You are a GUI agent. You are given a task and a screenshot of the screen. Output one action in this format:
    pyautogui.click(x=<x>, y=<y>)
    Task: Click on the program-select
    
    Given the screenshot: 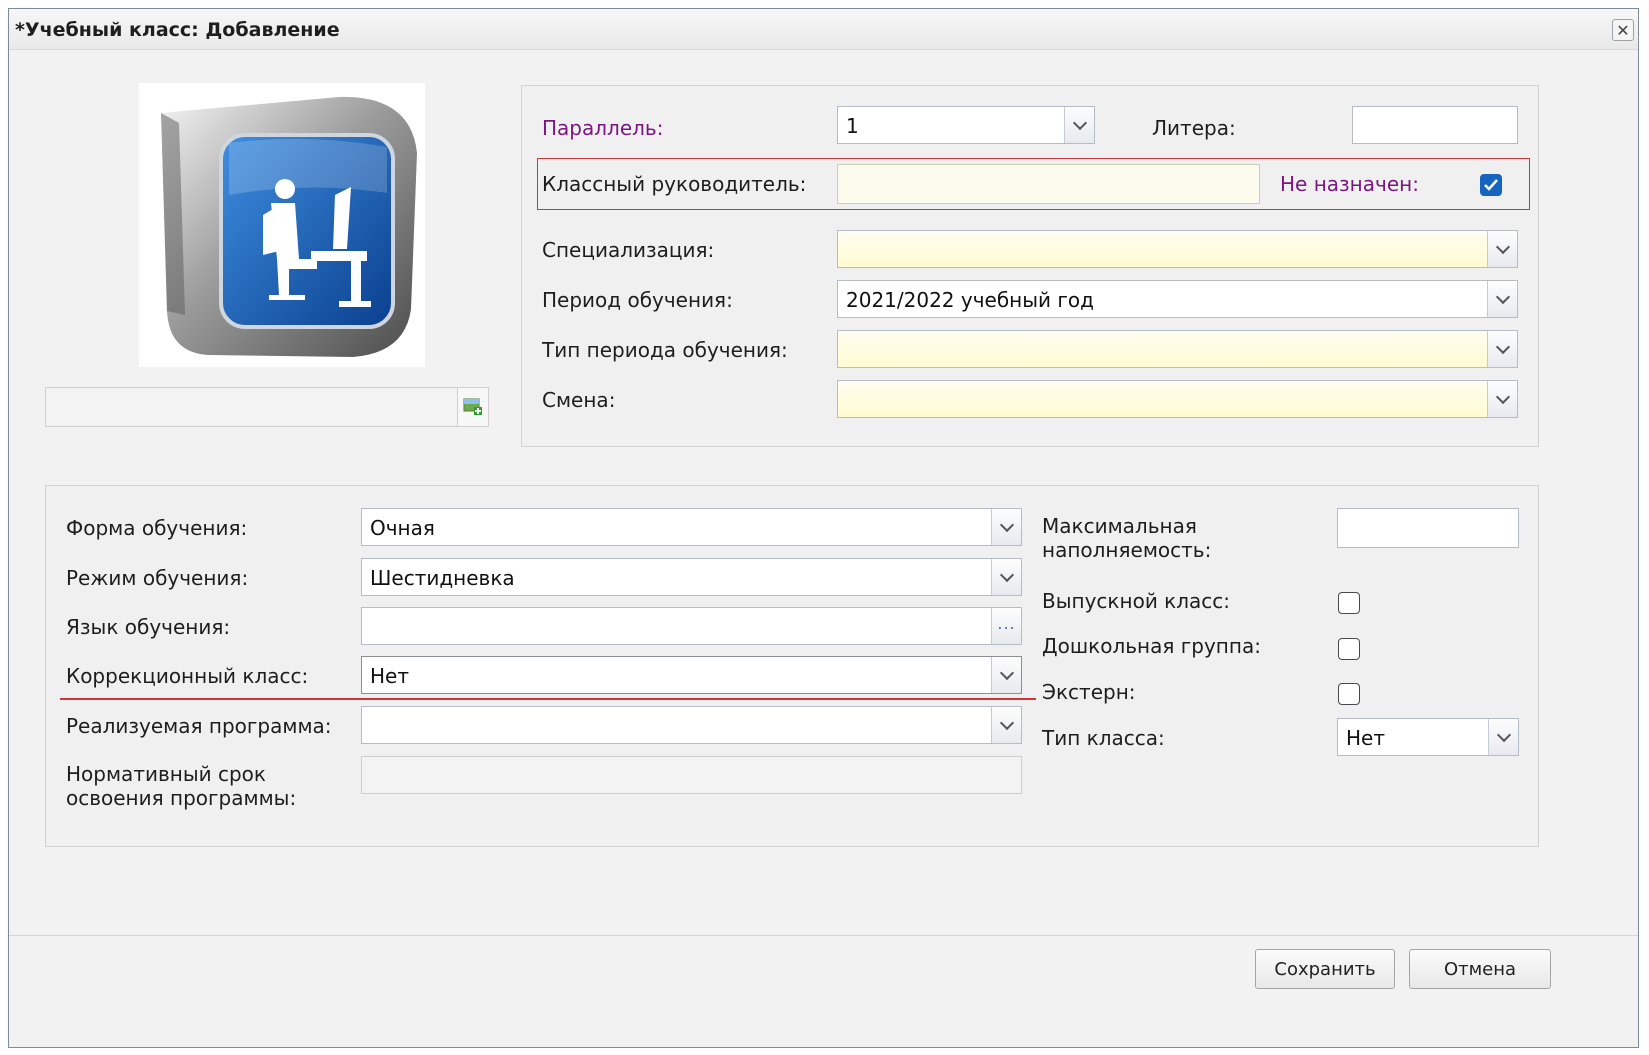 What is the action you would take?
    pyautogui.click(x=691, y=725)
    